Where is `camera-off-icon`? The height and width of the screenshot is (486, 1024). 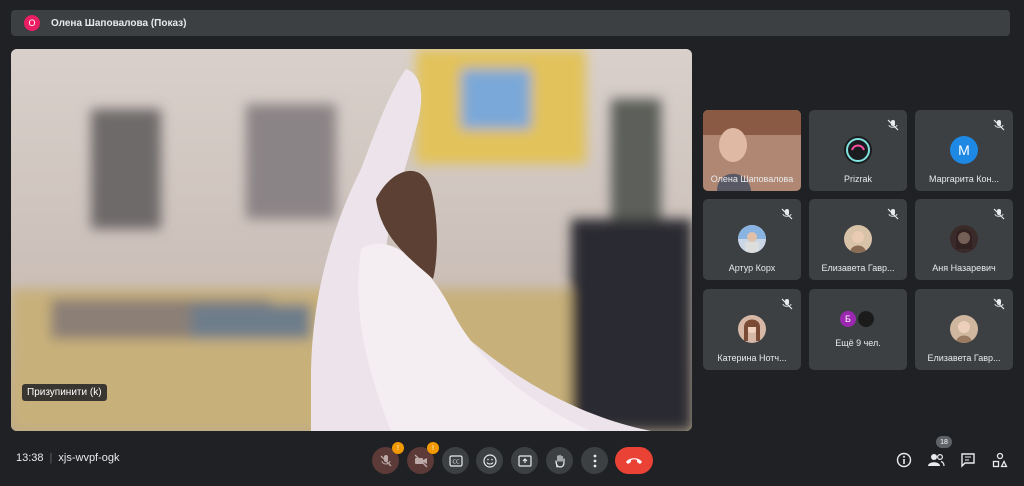
camera-off-icon is located at coordinates (420, 460).